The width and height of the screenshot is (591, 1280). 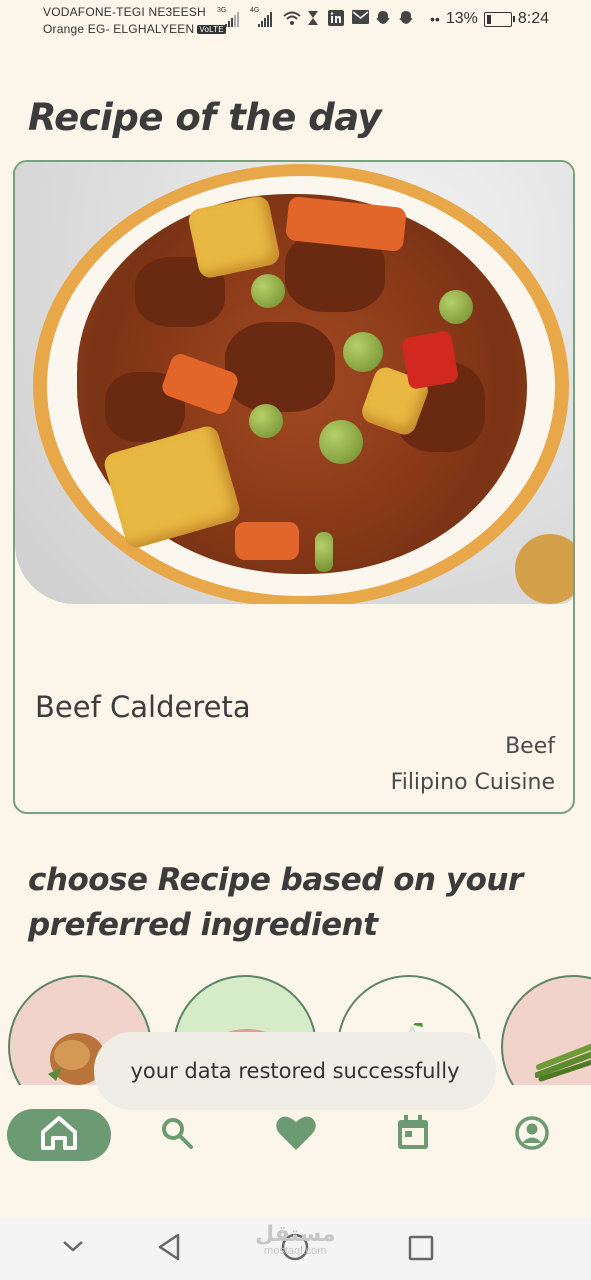 I want to click on toast-message: your data restored successfully, so click(x=295, y=1071).